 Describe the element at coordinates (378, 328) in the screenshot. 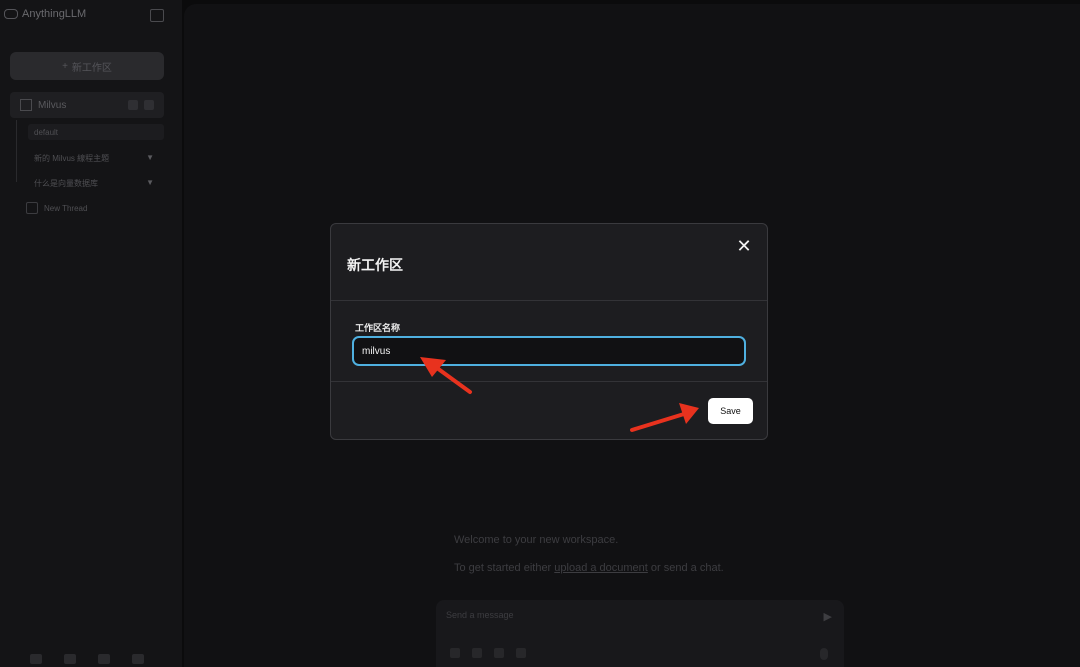

I see `workspace-name-label: 工作区名称` at that location.